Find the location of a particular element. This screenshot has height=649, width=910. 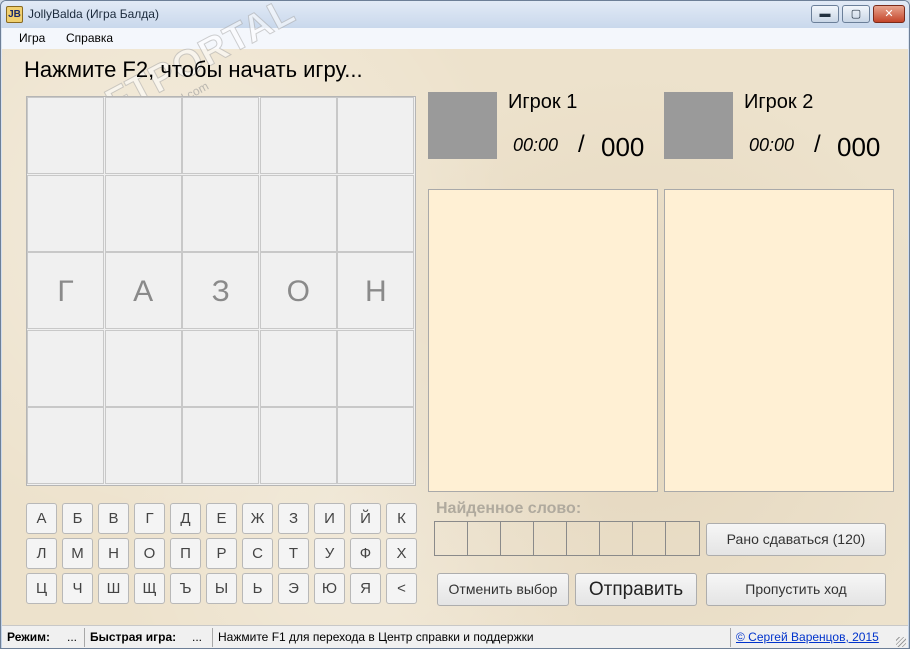

letter-key: Я is located at coordinates (365, 588).